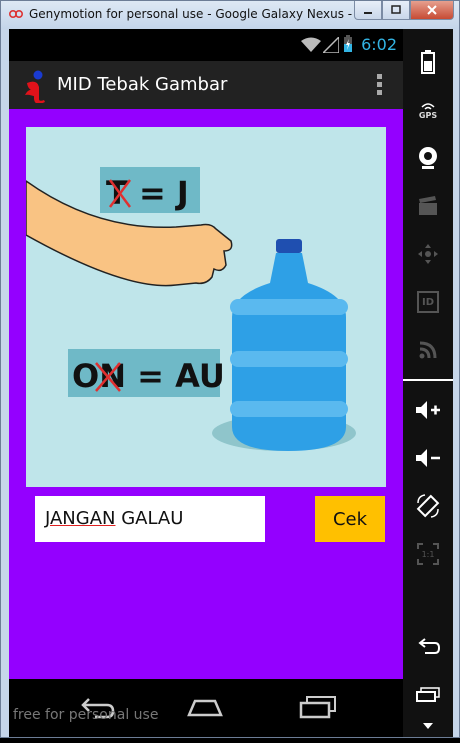  What do you see at coordinates (311, 44) in the screenshot?
I see `wifi-icon` at bounding box center [311, 44].